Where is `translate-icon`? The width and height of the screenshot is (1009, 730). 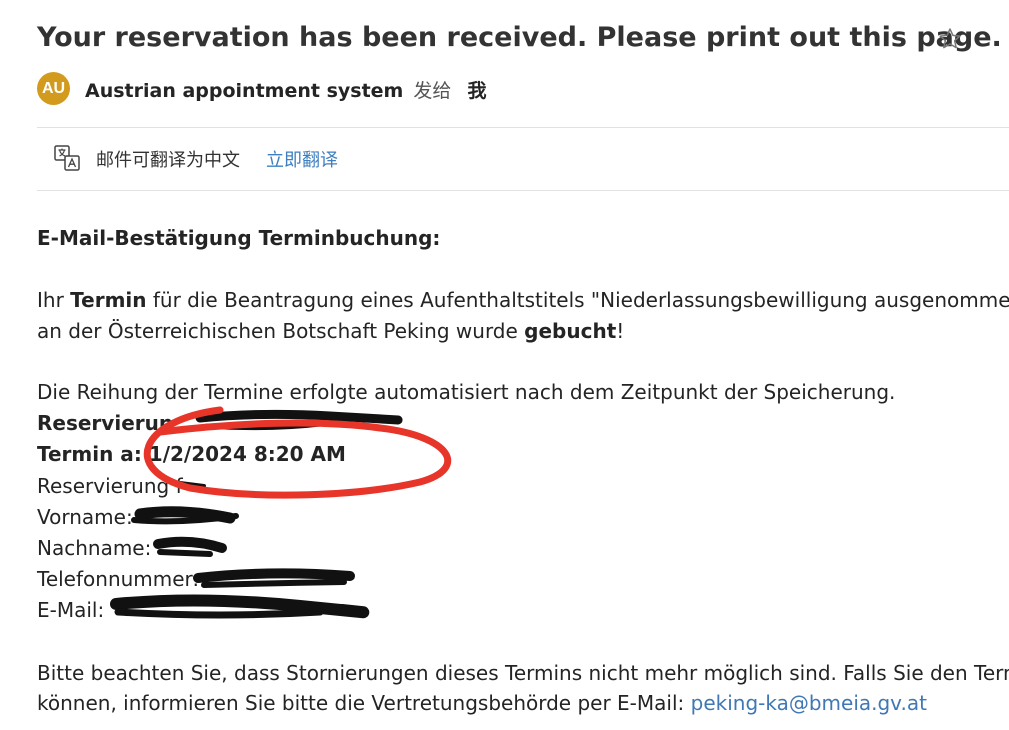 translate-icon is located at coordinates (67, 158).